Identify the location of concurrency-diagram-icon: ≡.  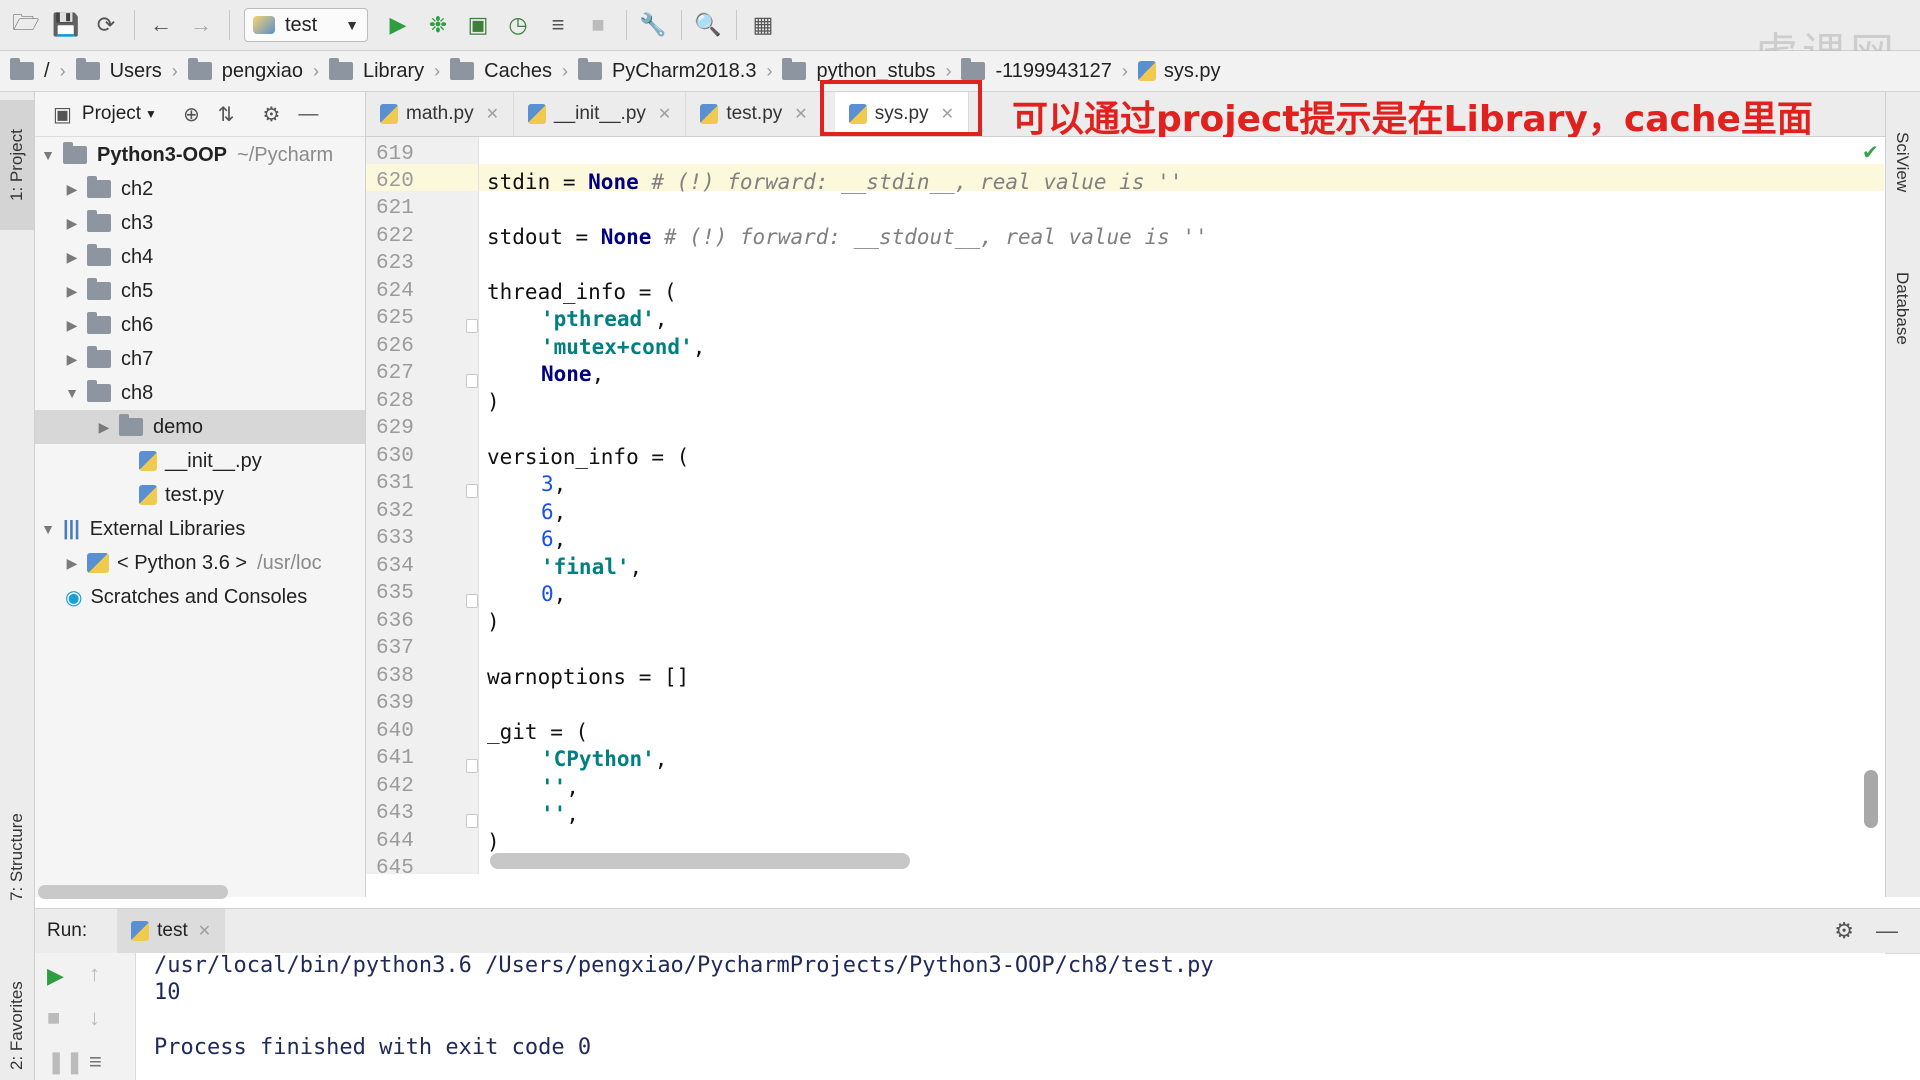
(558, 25).